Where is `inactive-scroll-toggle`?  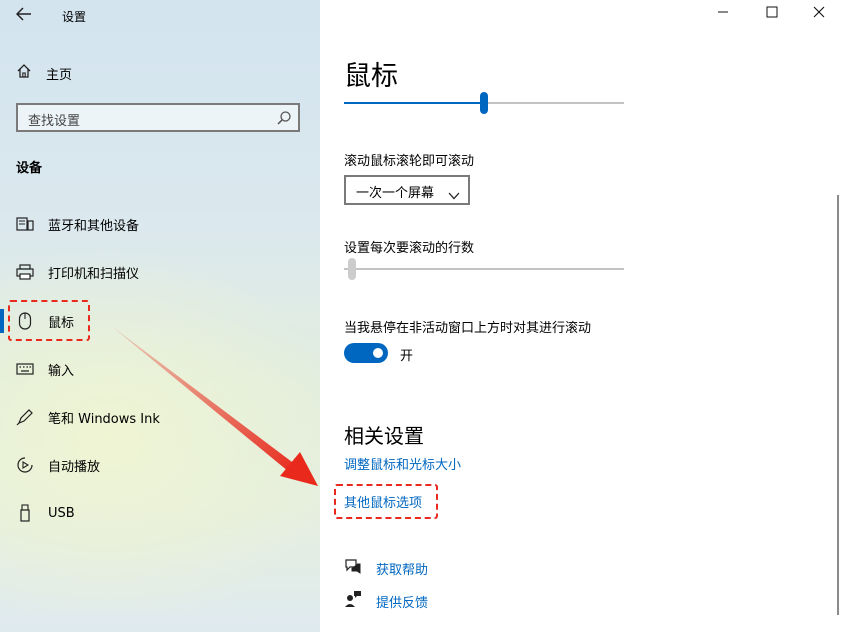 inactive-scroll-toggle is located at coordinates (366, 353).